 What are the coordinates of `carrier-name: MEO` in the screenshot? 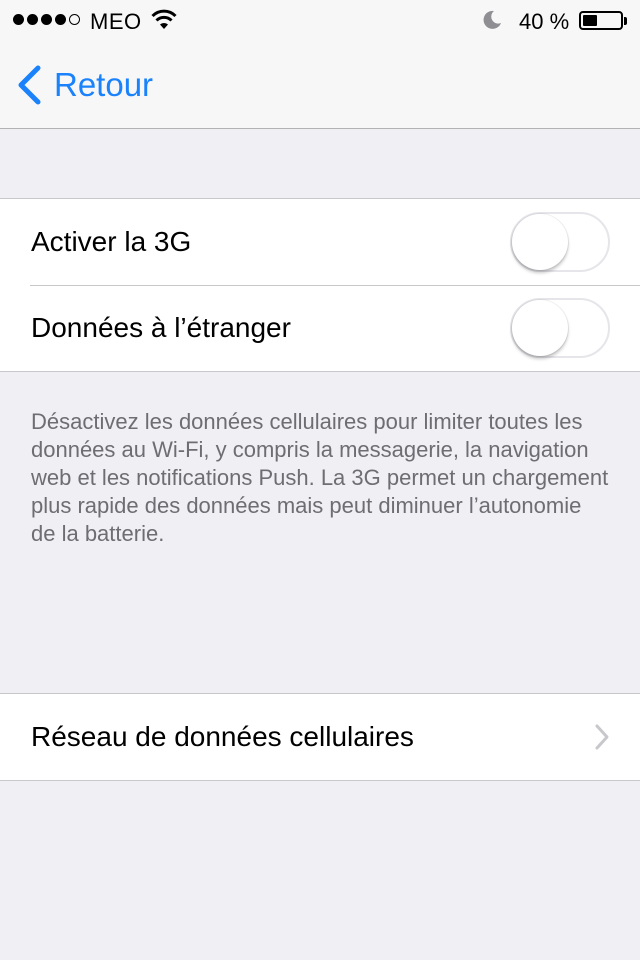 It's located at (116, 21).